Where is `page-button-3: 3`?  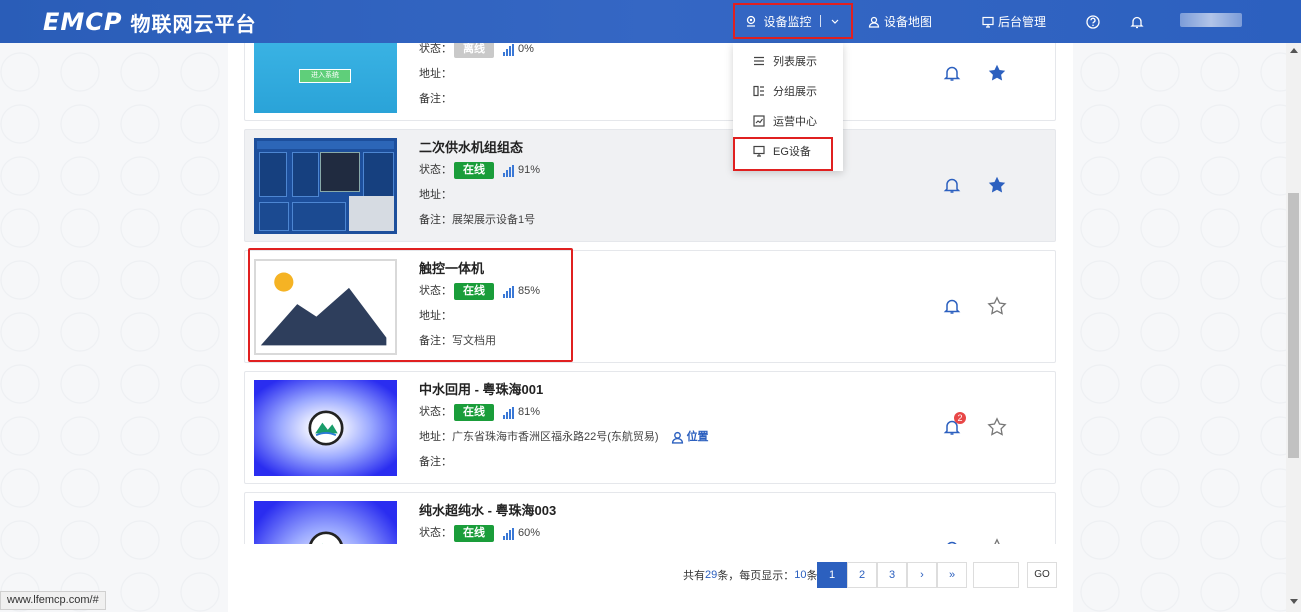 page-button-3: 3 is located at coordinates (892, 575).